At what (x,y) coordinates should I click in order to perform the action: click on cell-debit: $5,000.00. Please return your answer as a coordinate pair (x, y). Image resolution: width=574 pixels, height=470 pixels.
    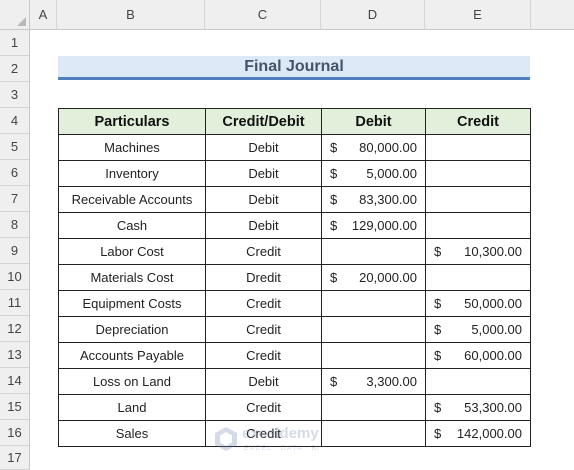
    Looking at the image, I should click on (373, 173).